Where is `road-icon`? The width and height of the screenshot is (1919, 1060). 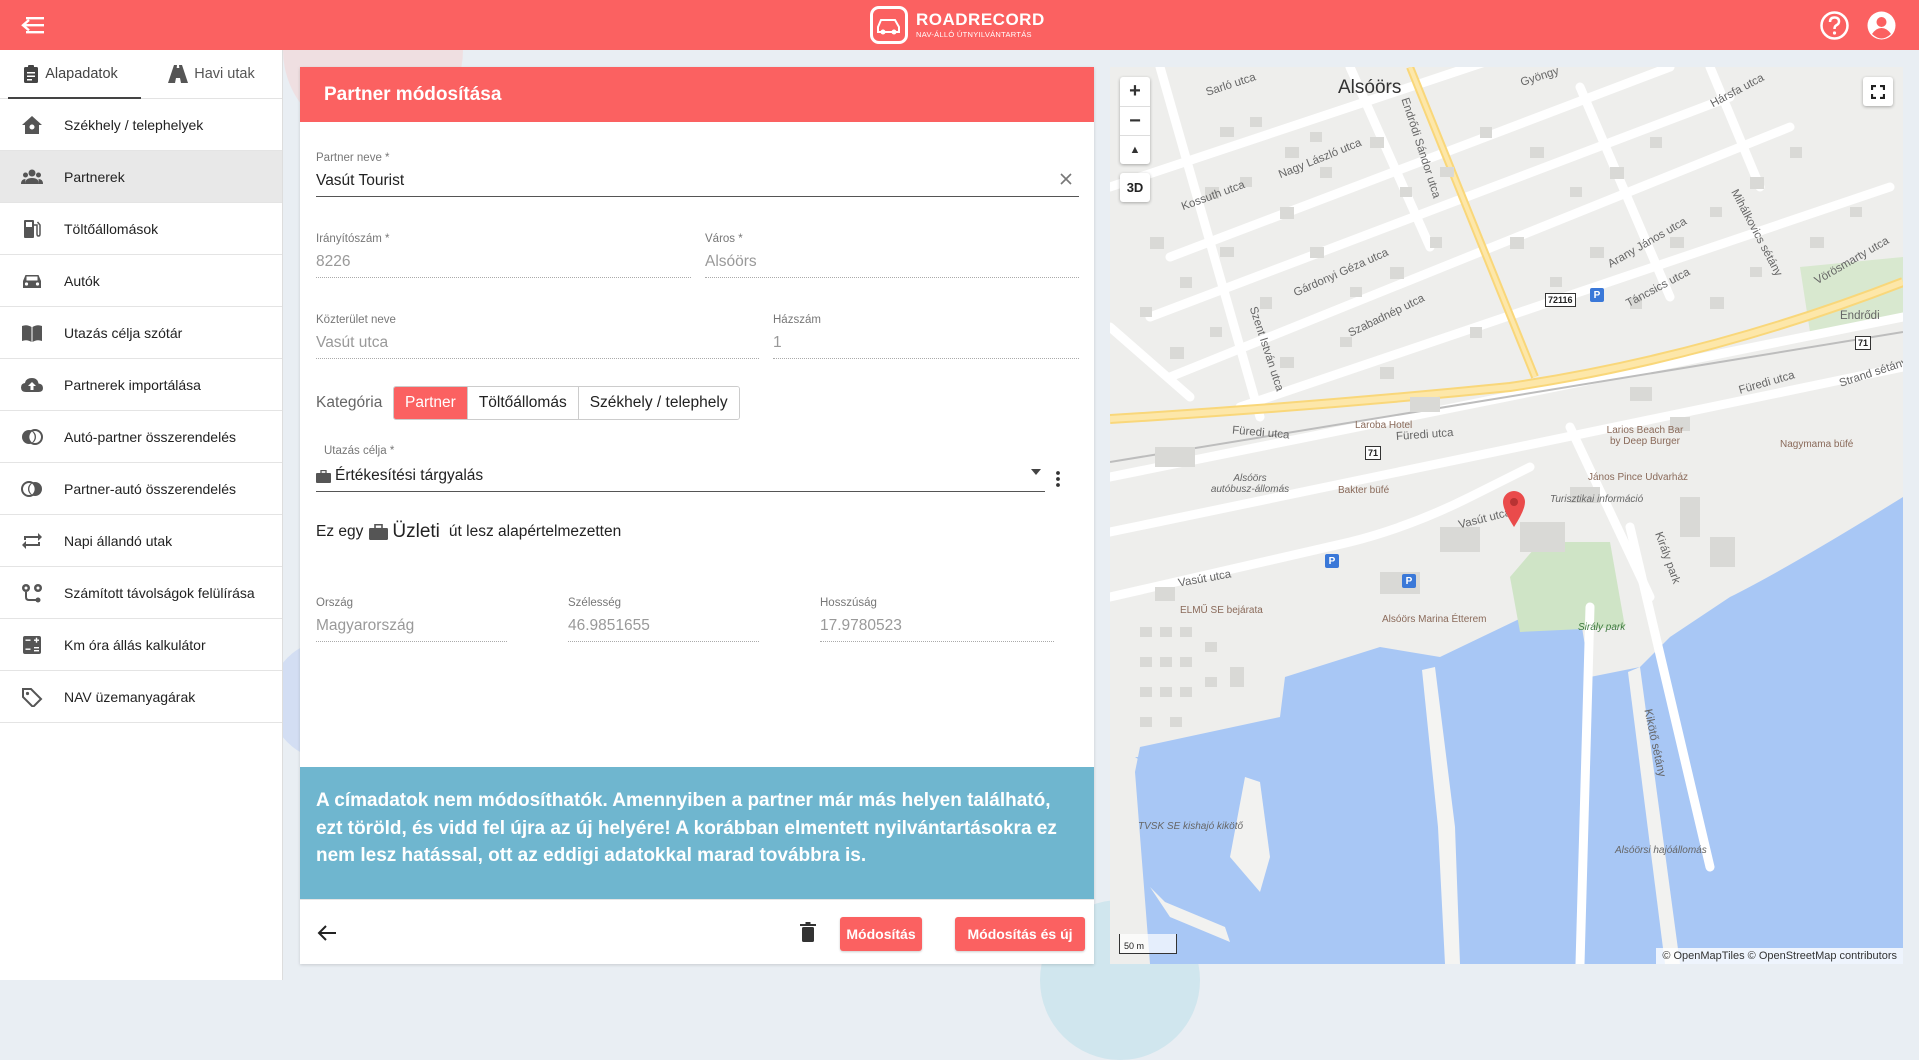 road-icon is located at coordinates (178, 74).